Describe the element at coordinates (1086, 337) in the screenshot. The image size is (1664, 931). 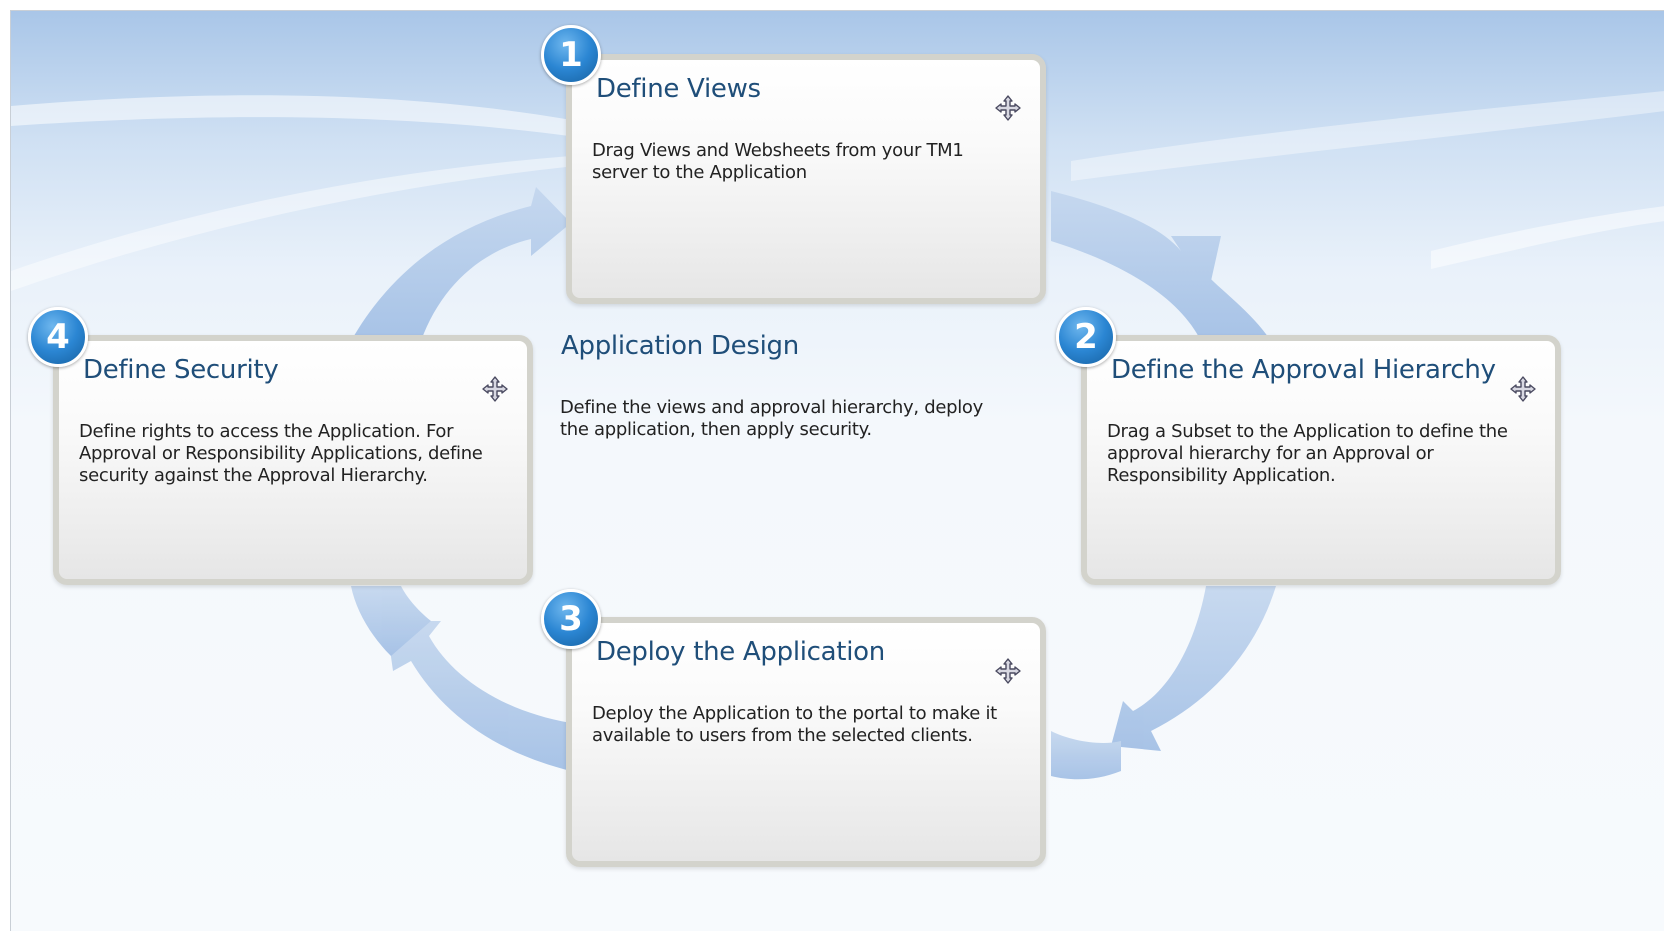
I see `step-badge-2: 2` at that location.